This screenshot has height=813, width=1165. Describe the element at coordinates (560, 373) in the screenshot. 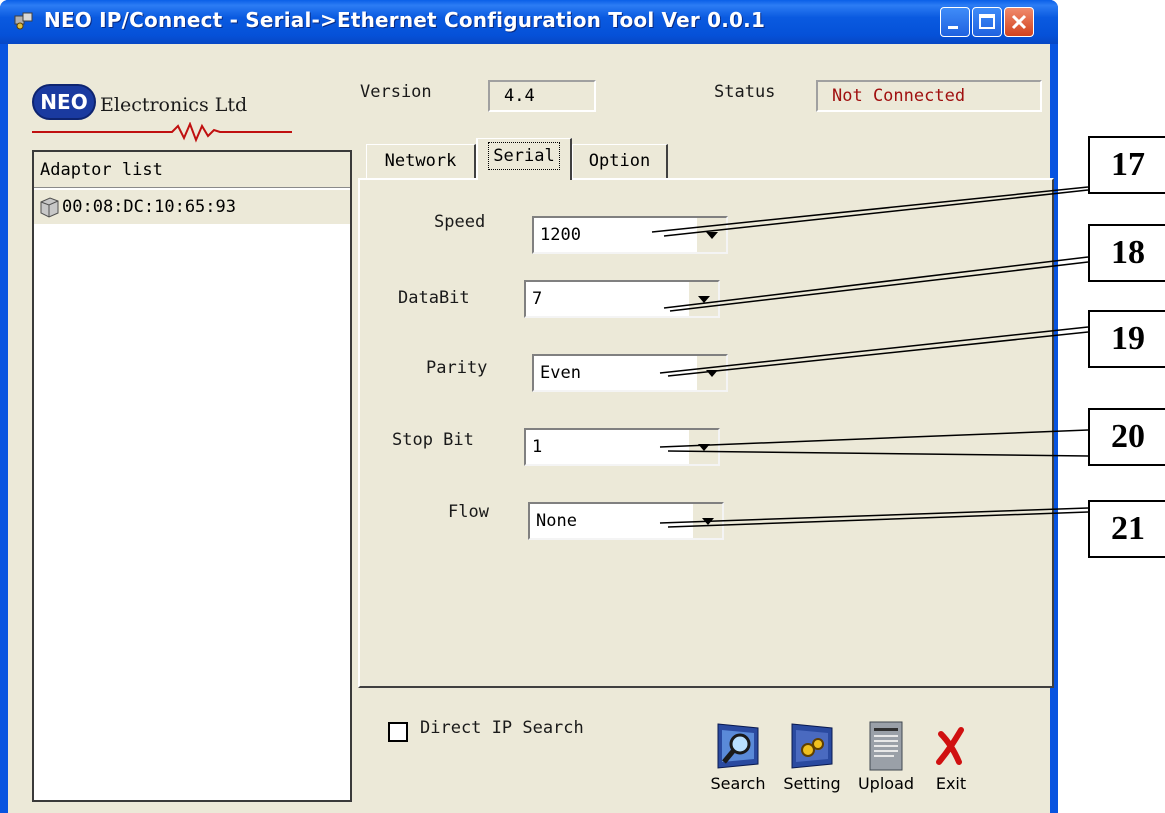

I see `parity-value: Even` at that location.